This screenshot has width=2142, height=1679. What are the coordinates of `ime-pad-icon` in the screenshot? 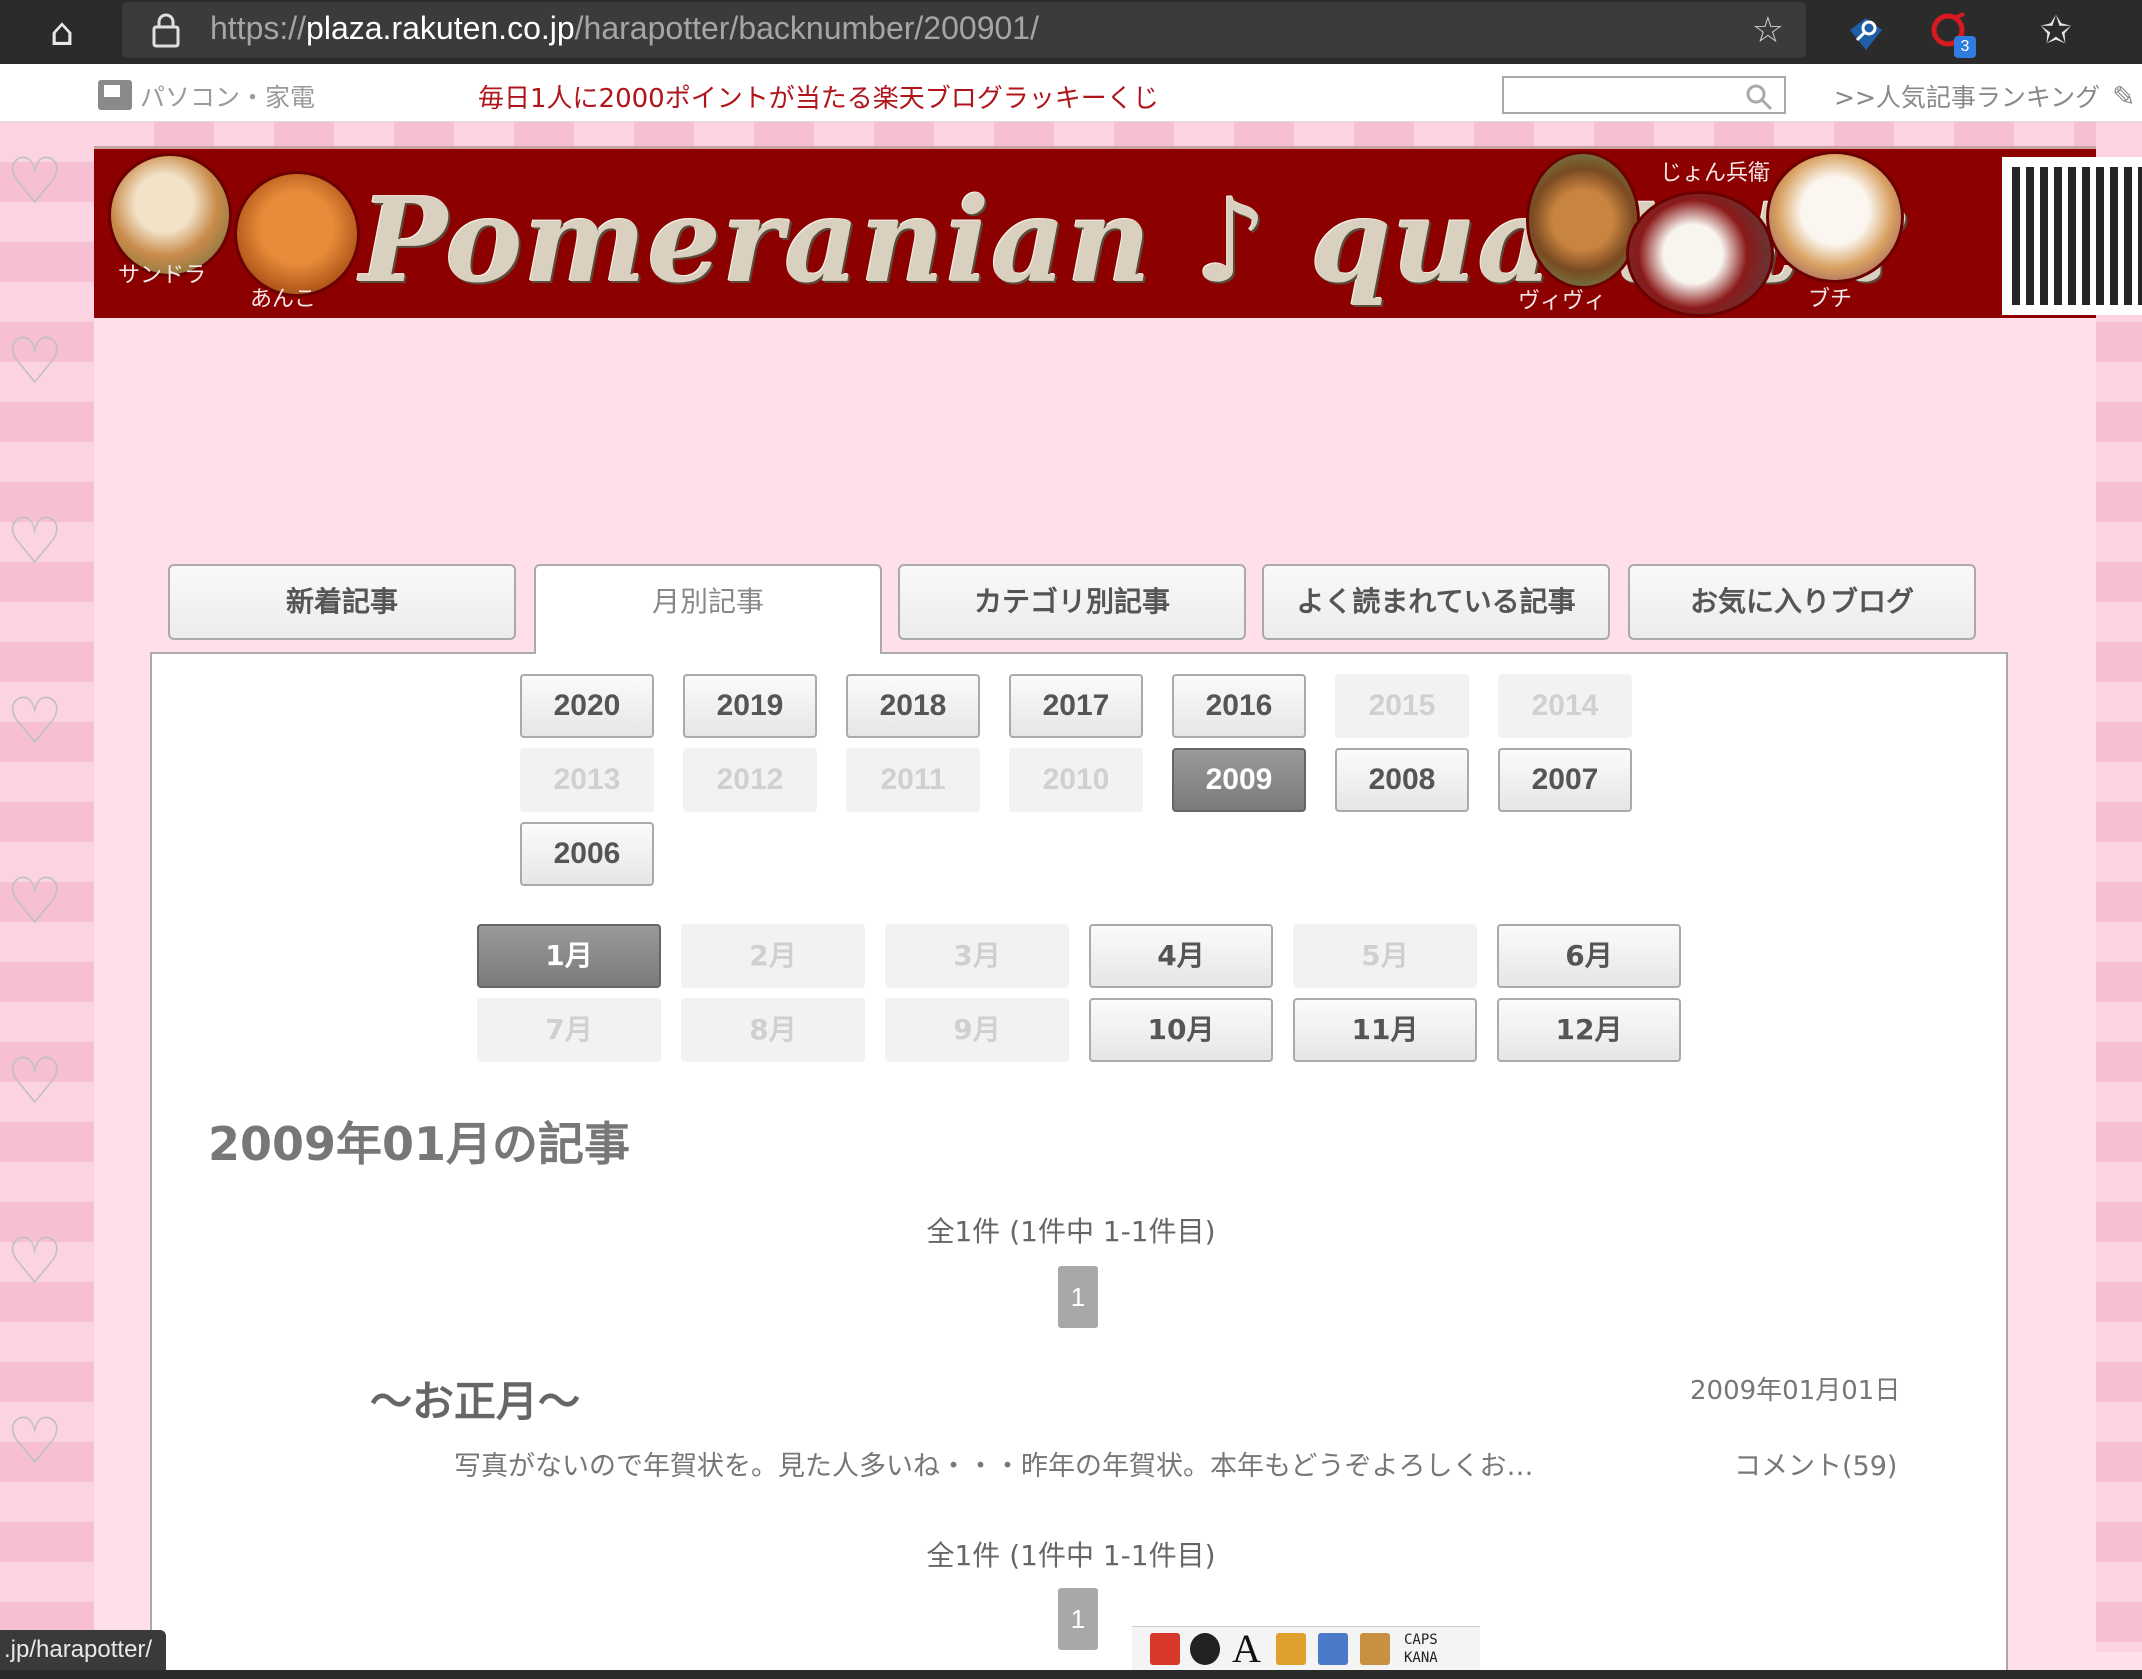 It's located at (1165, 1649).